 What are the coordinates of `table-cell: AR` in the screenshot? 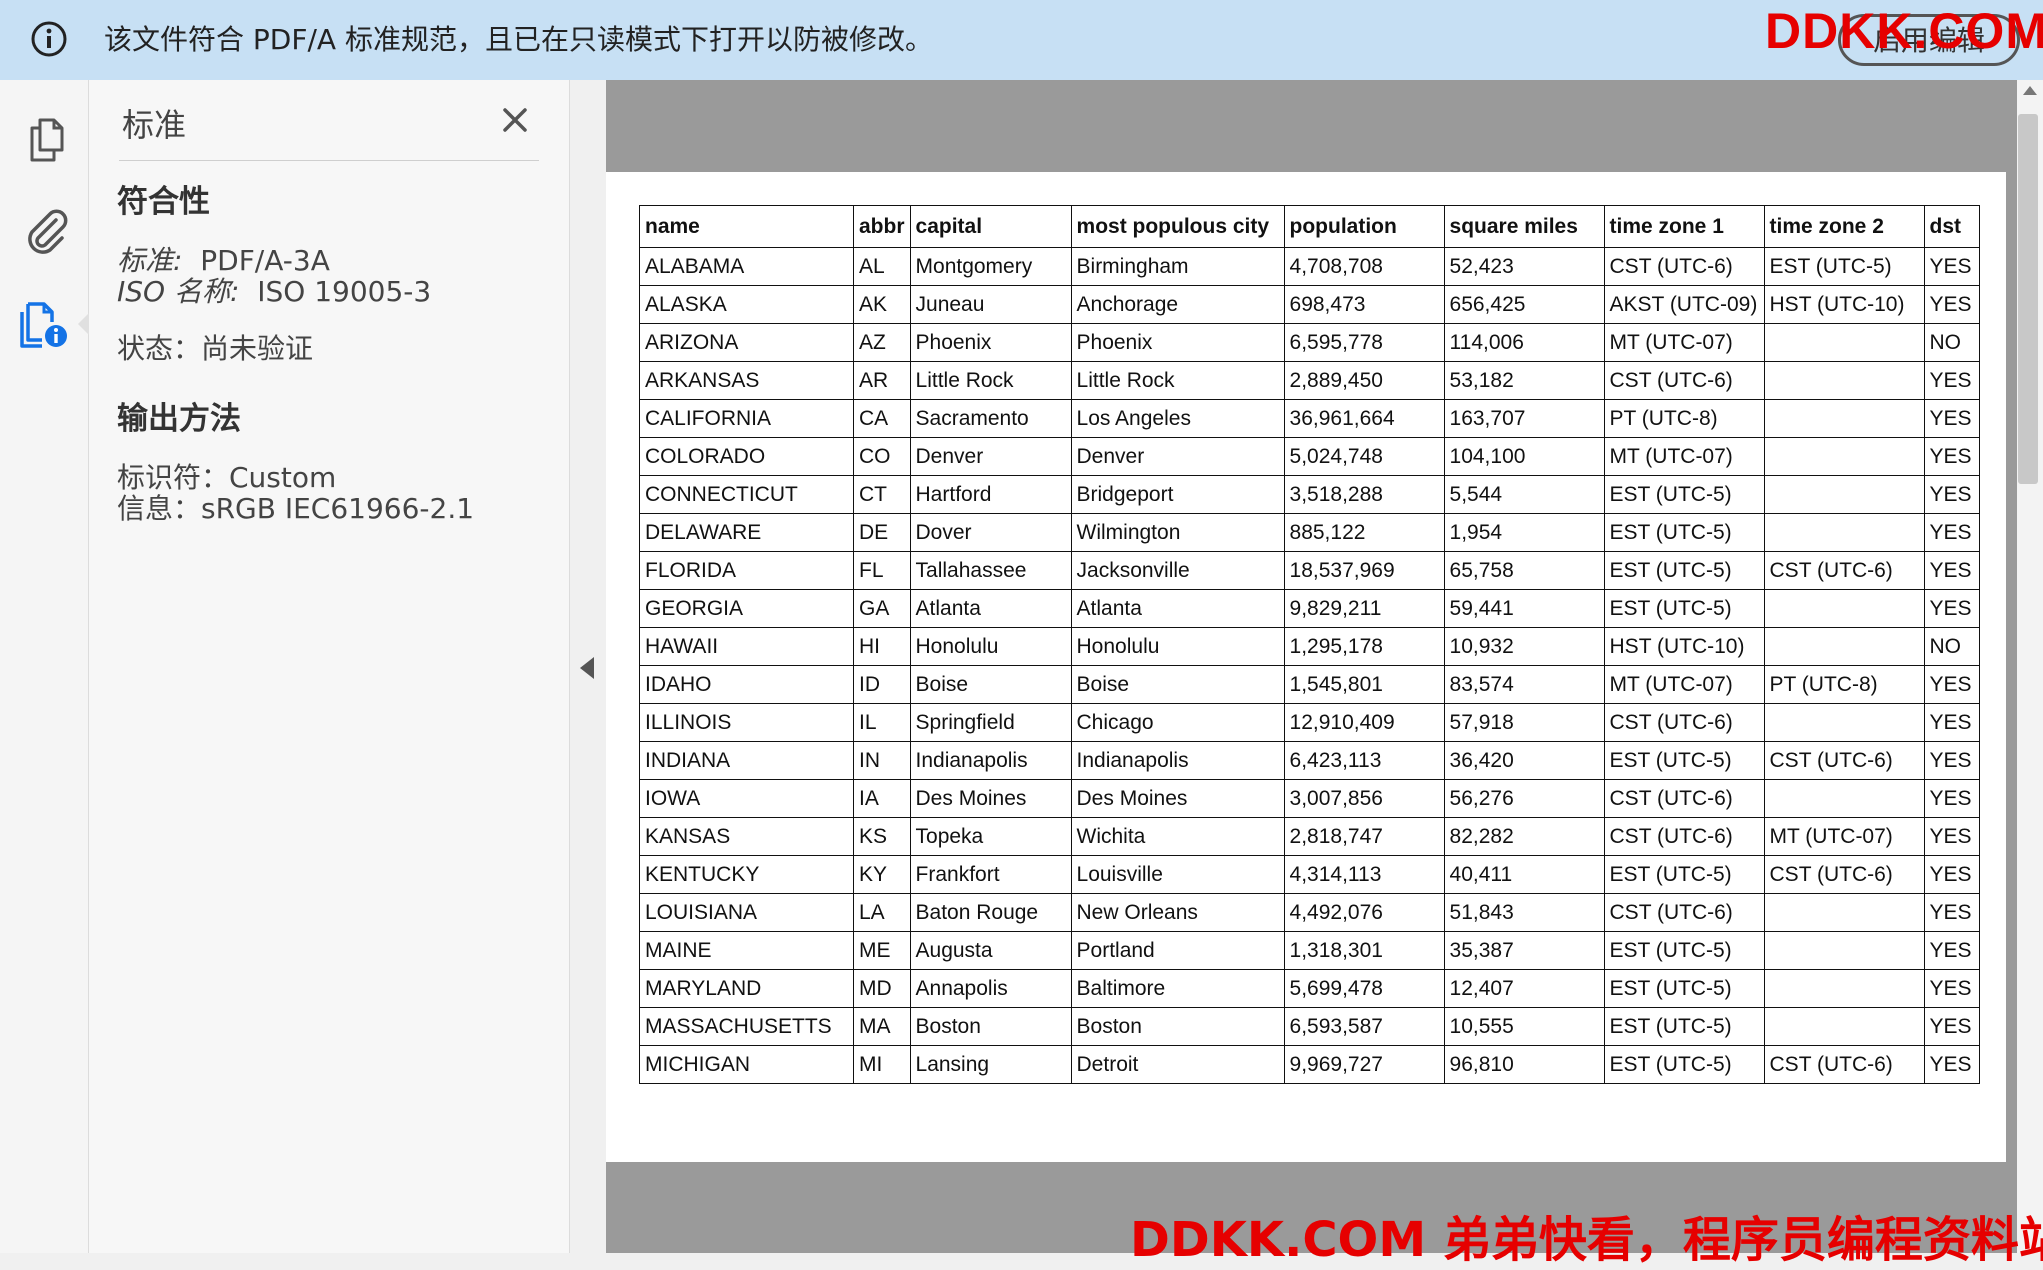 It's located at (882, 380).